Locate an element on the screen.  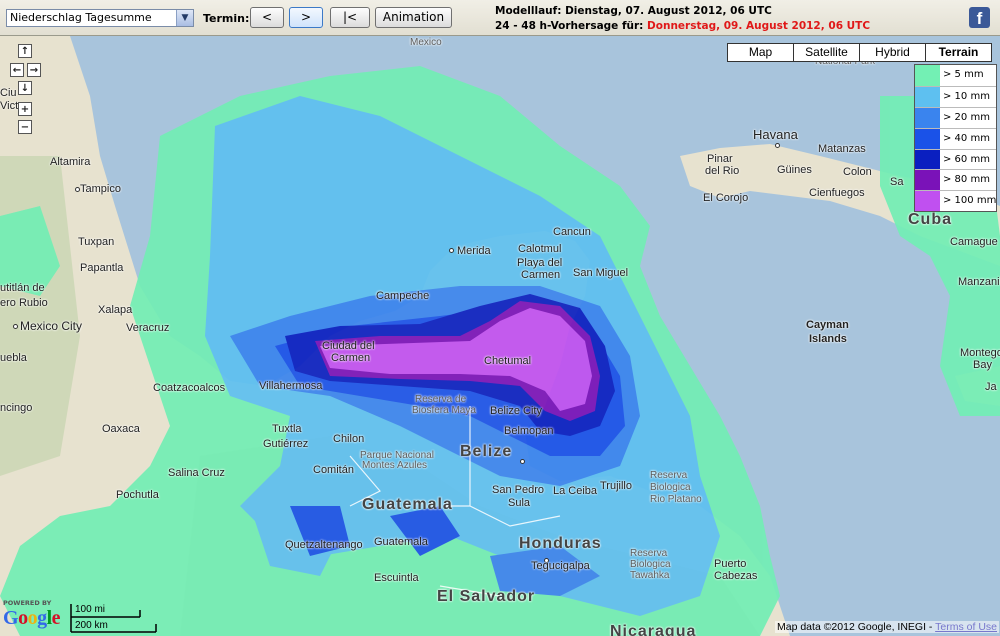
place-label: Altamira is located at coordinates (70, 162).